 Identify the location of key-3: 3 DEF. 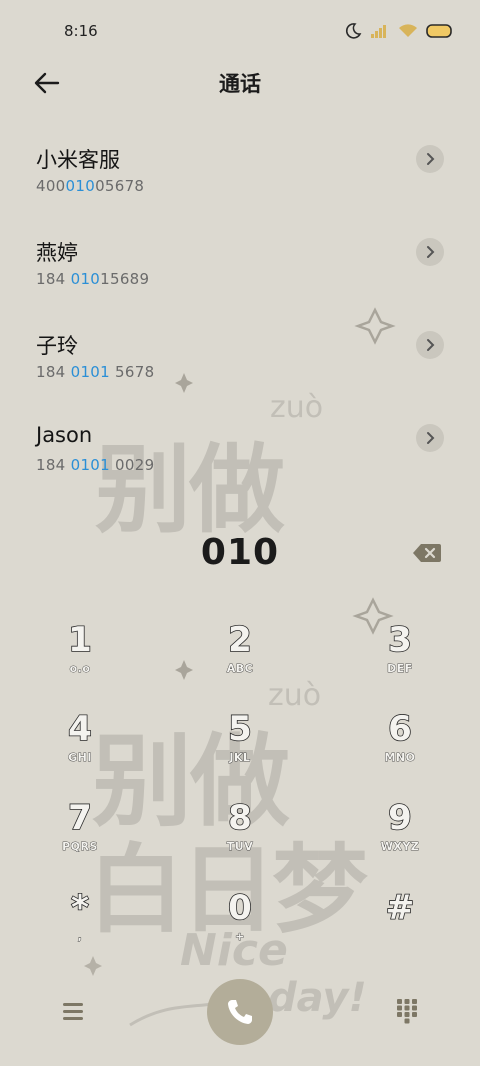
(400, 661).